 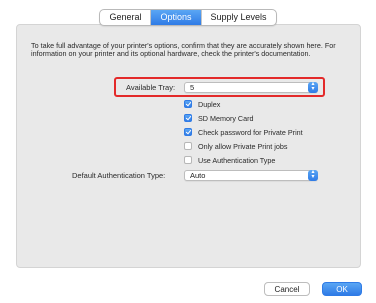 What do you see at coordinates (287, 289) in the screenshot?
I see `cancel-button: Cancel` at bounding box center [287, 289].